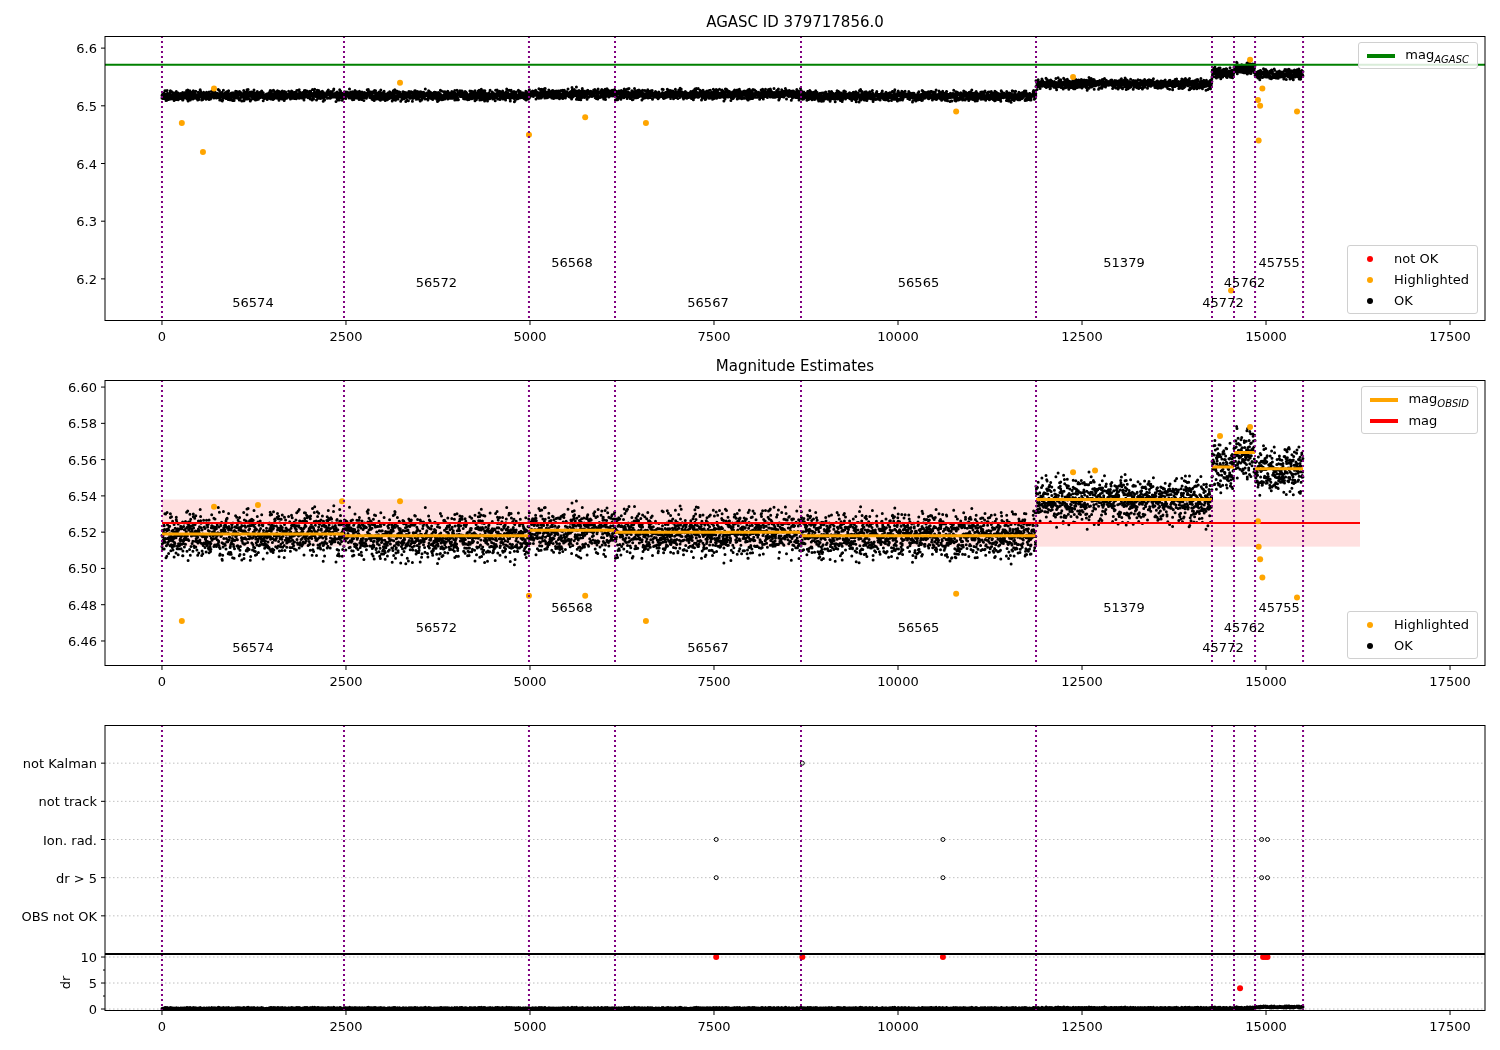  Describe the element at coordinates (82, 605) in the screenshot. I see `tick-label: 6.48` at that location.